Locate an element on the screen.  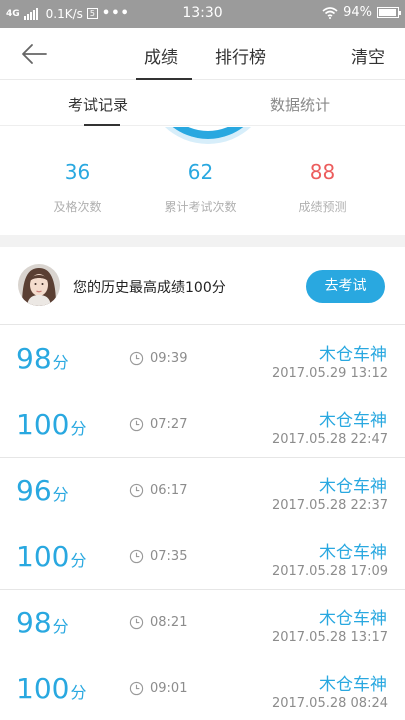
wifi-icon is located at coordinates (330, 12).